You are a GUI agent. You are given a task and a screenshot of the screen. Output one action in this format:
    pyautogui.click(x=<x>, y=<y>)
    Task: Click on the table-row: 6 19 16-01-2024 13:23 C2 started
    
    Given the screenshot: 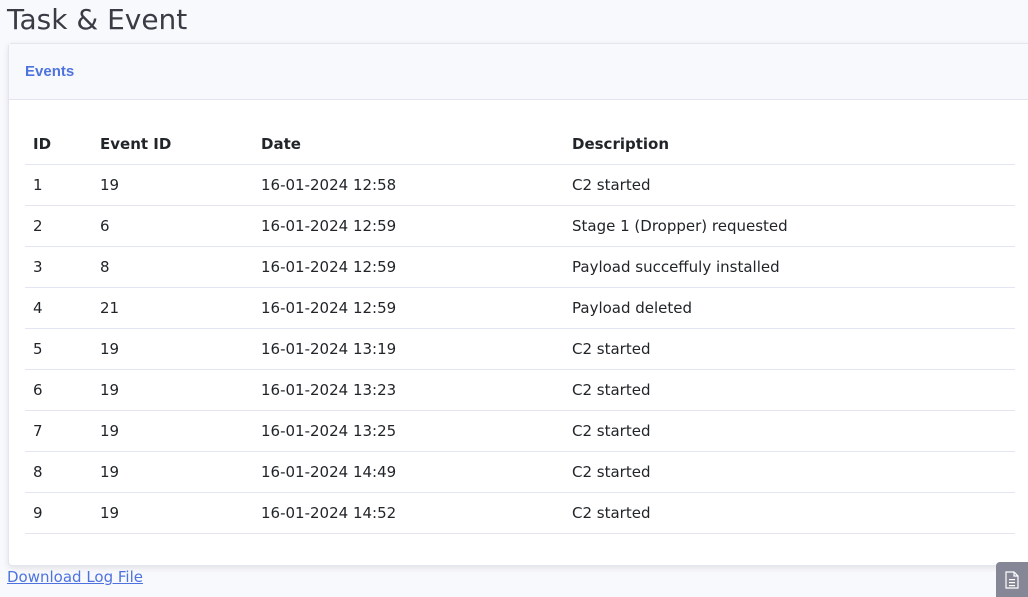 What is the action you would take?
    pyautogui.click(x=520, y=390)
    